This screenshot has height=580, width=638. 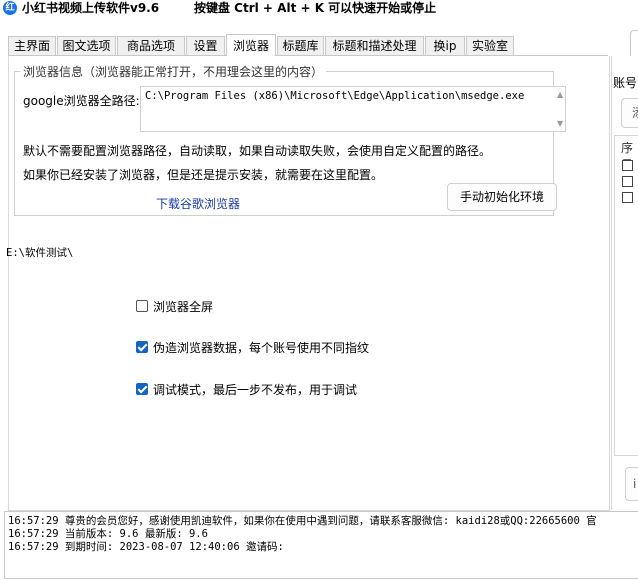 What do you see at coordinates (91, 8) in the screenshot?
I see `app-title: 小红书视频上传软件v9.6` at bounding box center [91, 8].